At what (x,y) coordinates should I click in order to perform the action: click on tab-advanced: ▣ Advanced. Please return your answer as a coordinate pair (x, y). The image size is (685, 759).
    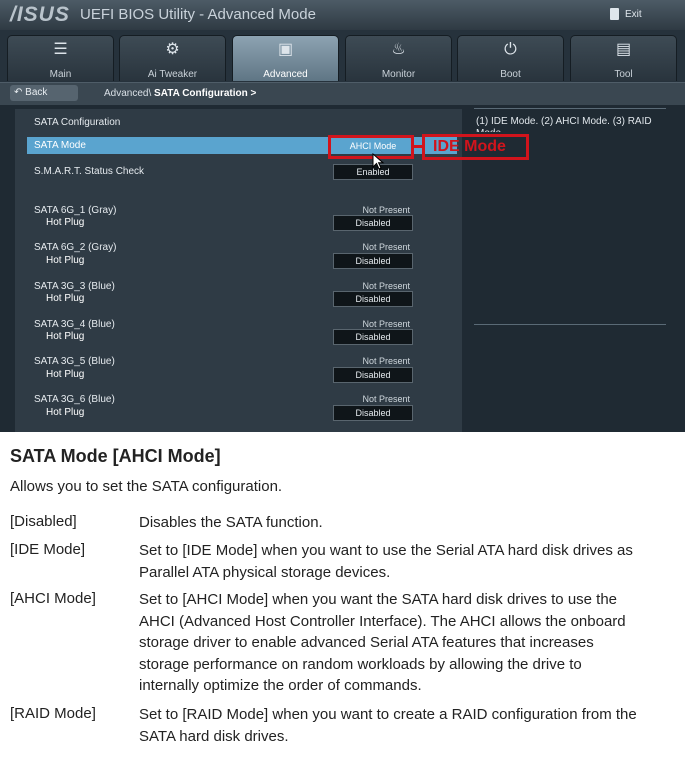
    Looking at the image, I should click on (285, 58).